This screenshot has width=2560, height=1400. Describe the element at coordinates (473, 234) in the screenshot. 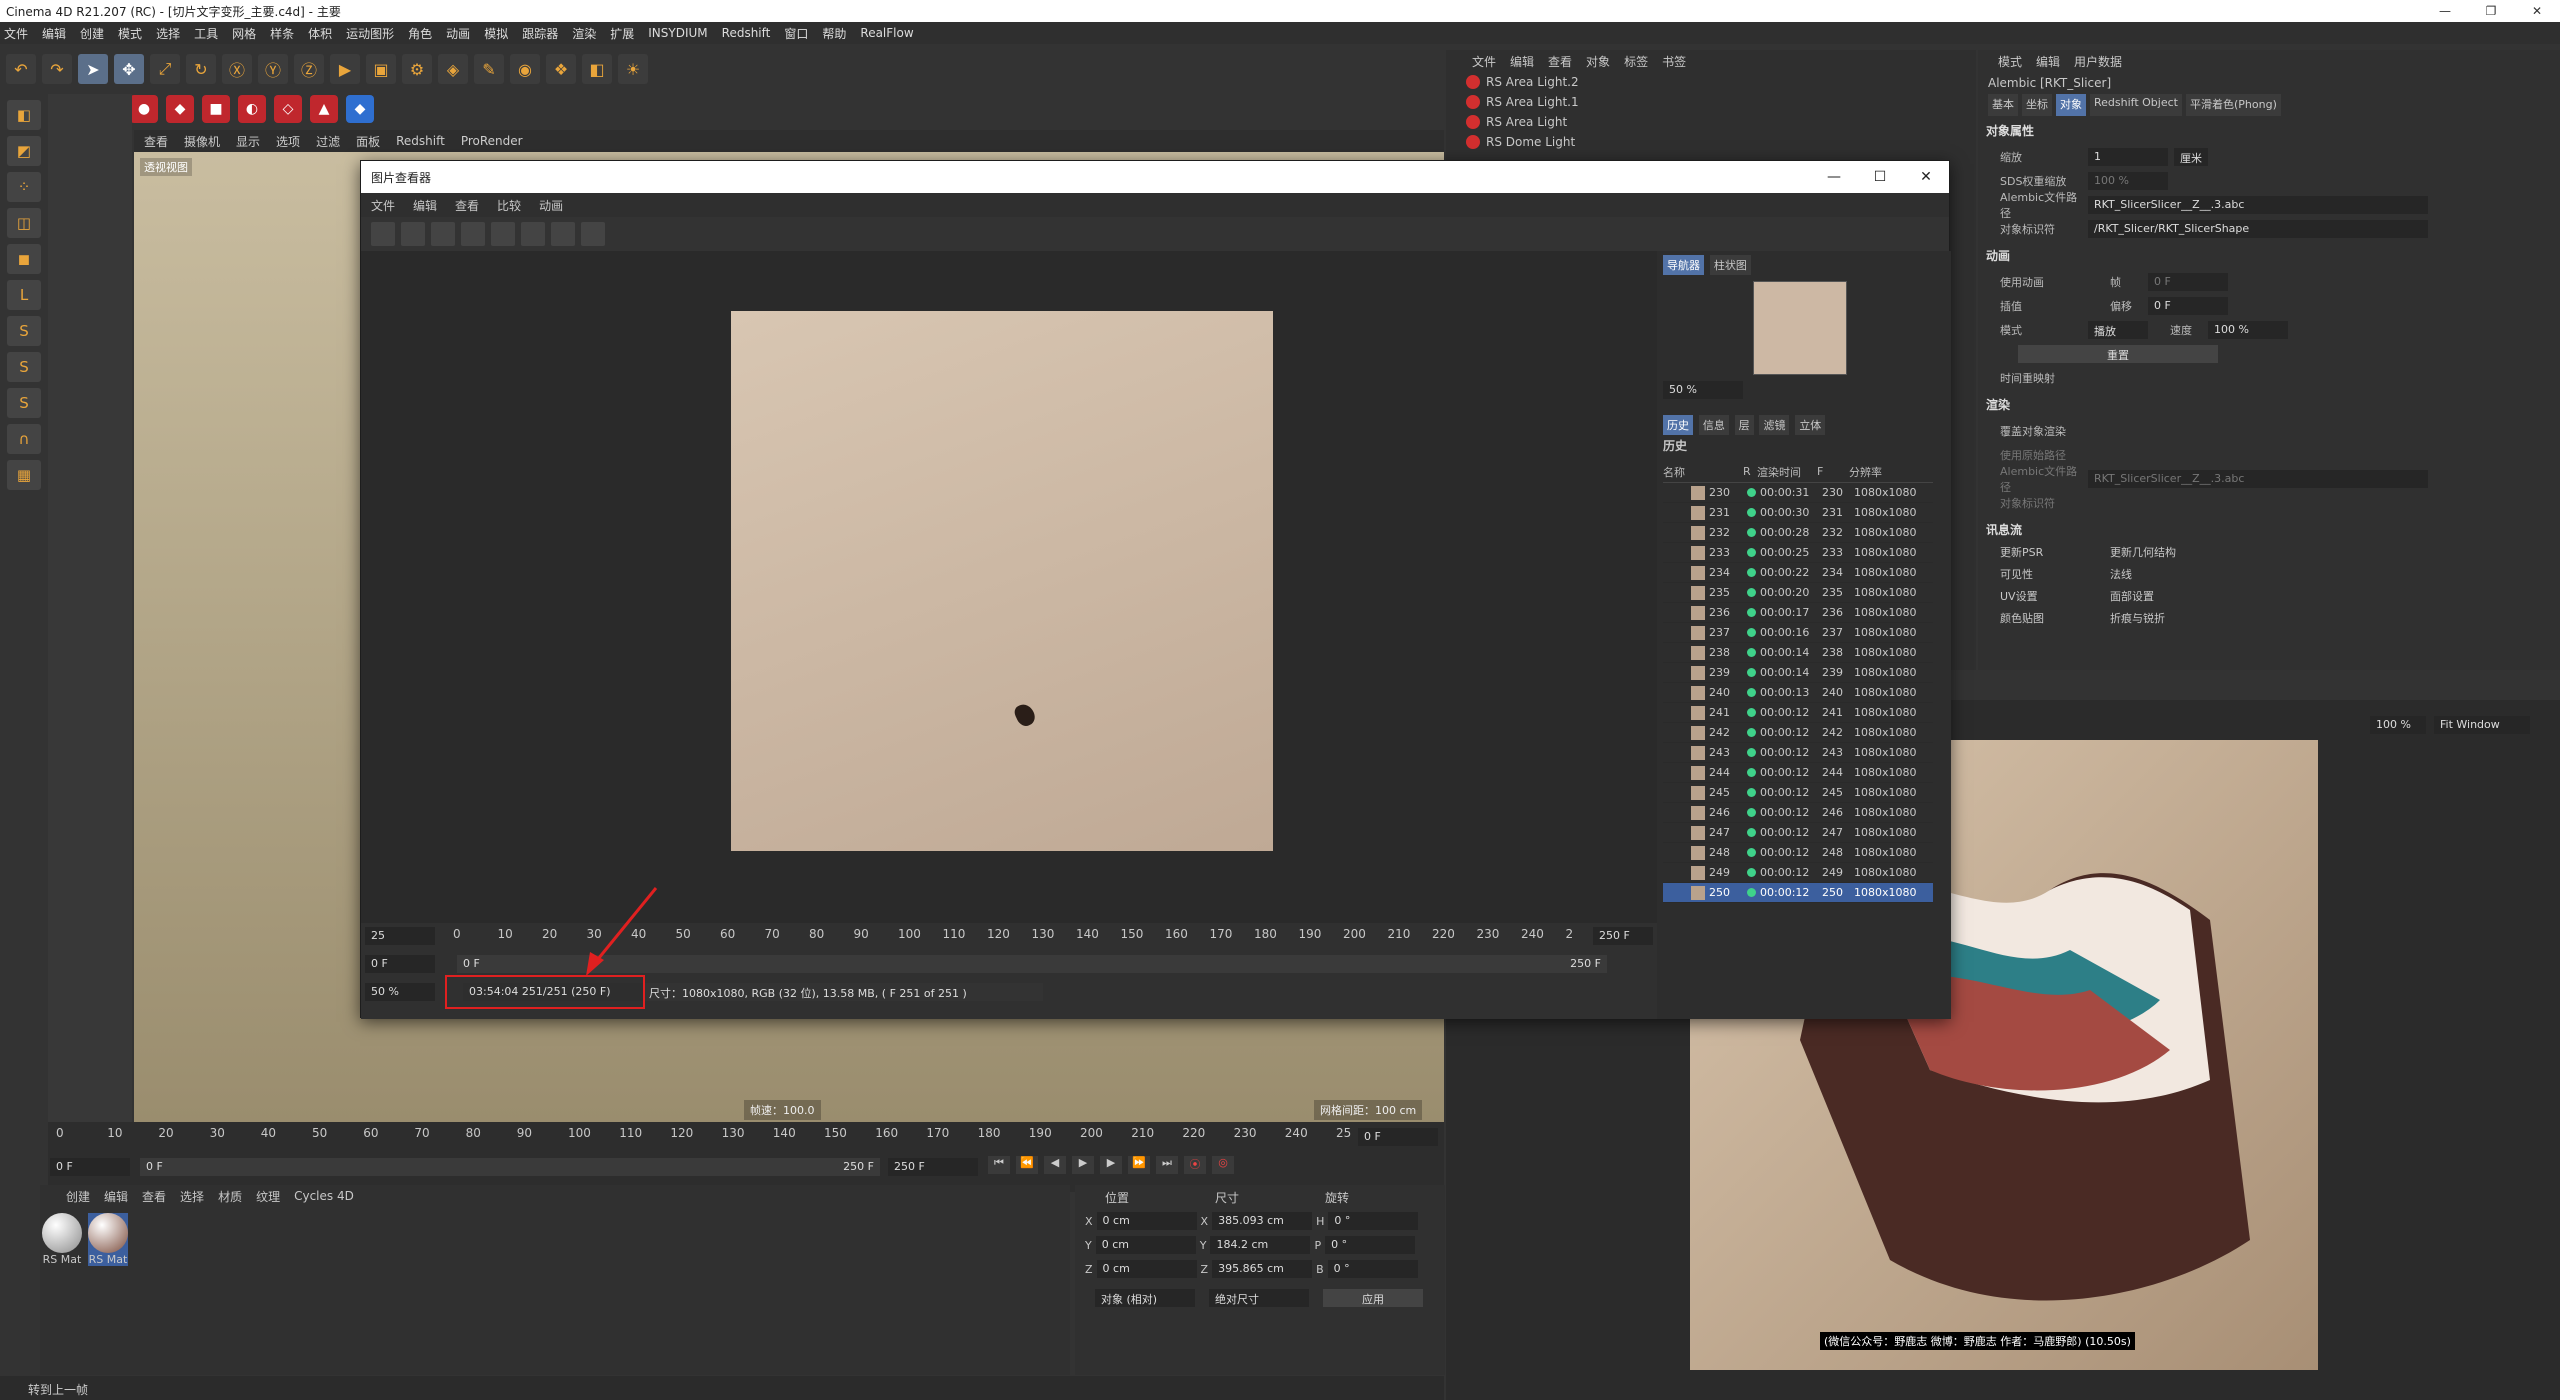

I see `crop-icon` at that location.